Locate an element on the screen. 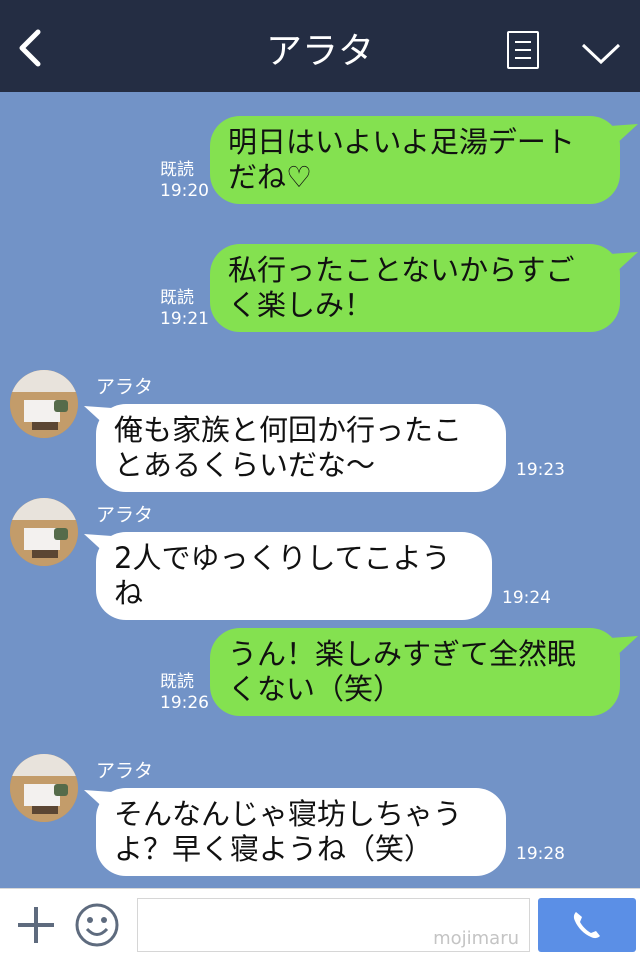  message-input-bar: mojimaru is located at coordinates (320, 924).